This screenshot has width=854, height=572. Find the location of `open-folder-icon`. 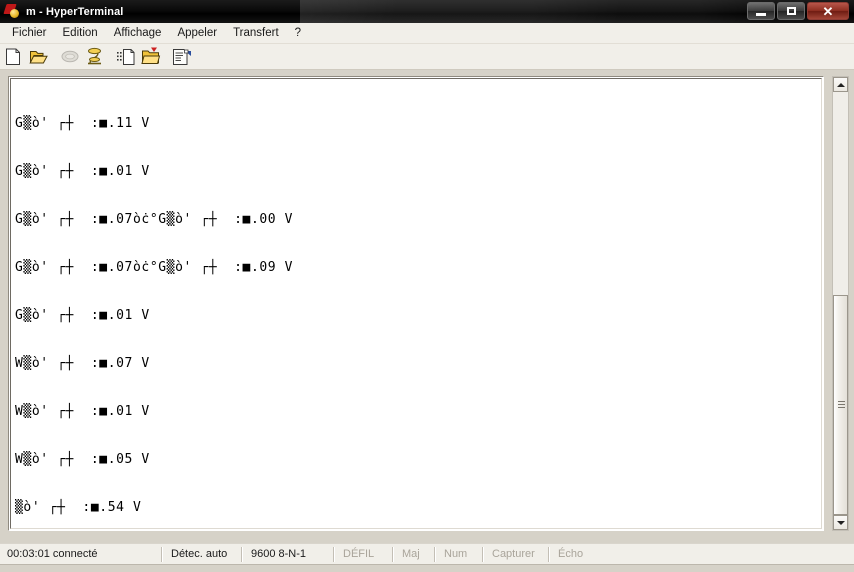

open-folder-icon is located at coordinates (38, 57).